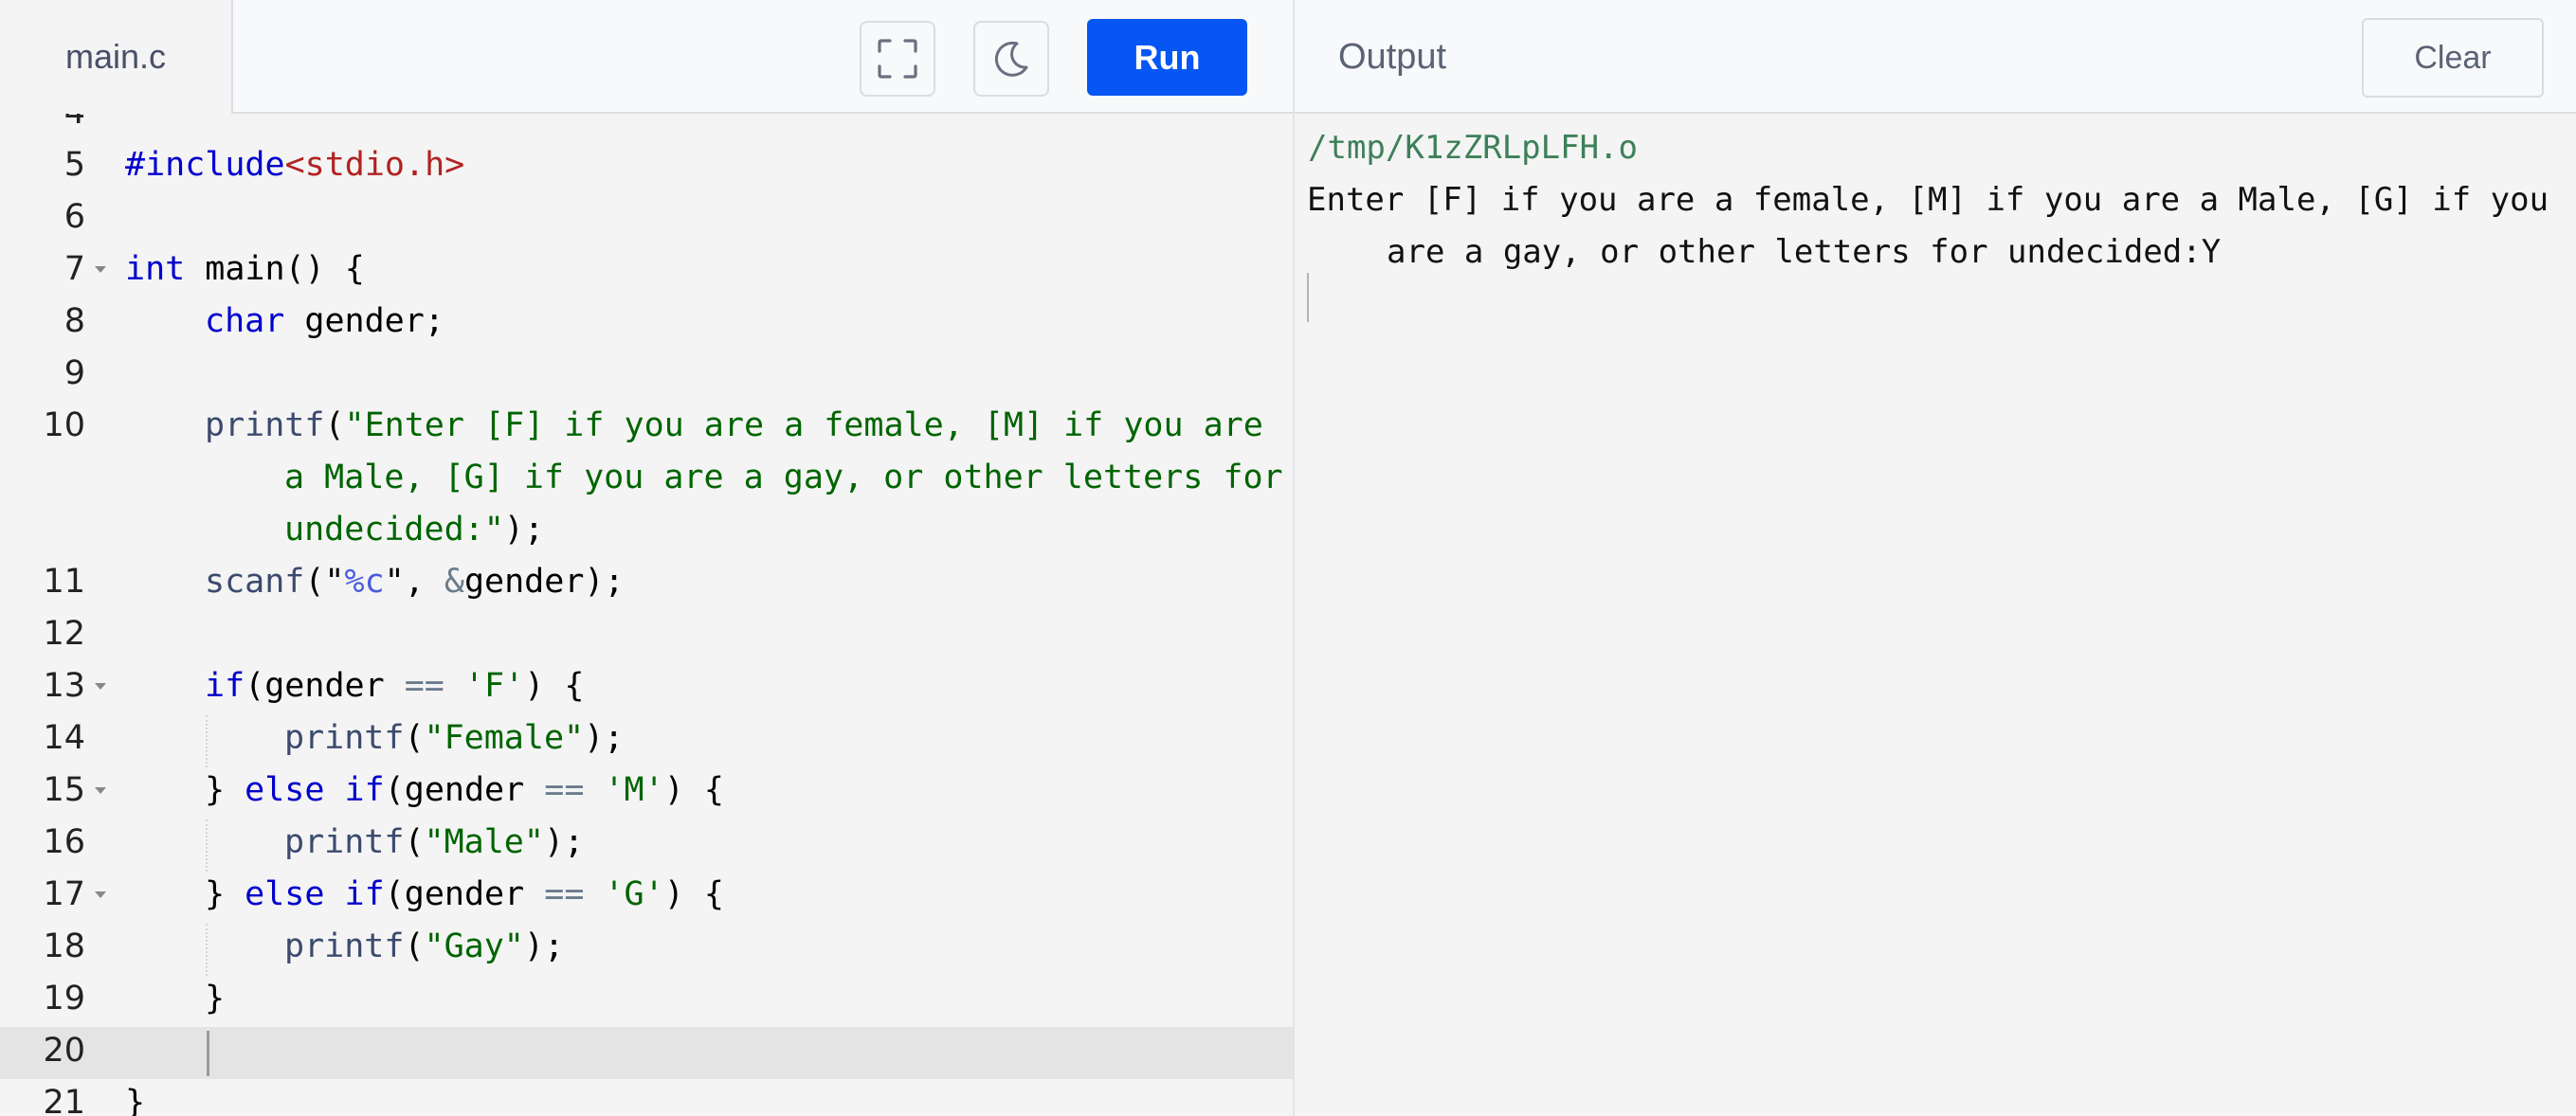  What do you see at coordinates (42, 126) in the screenshot?
I see `line-number: 4` at bounding box center [42, 126].